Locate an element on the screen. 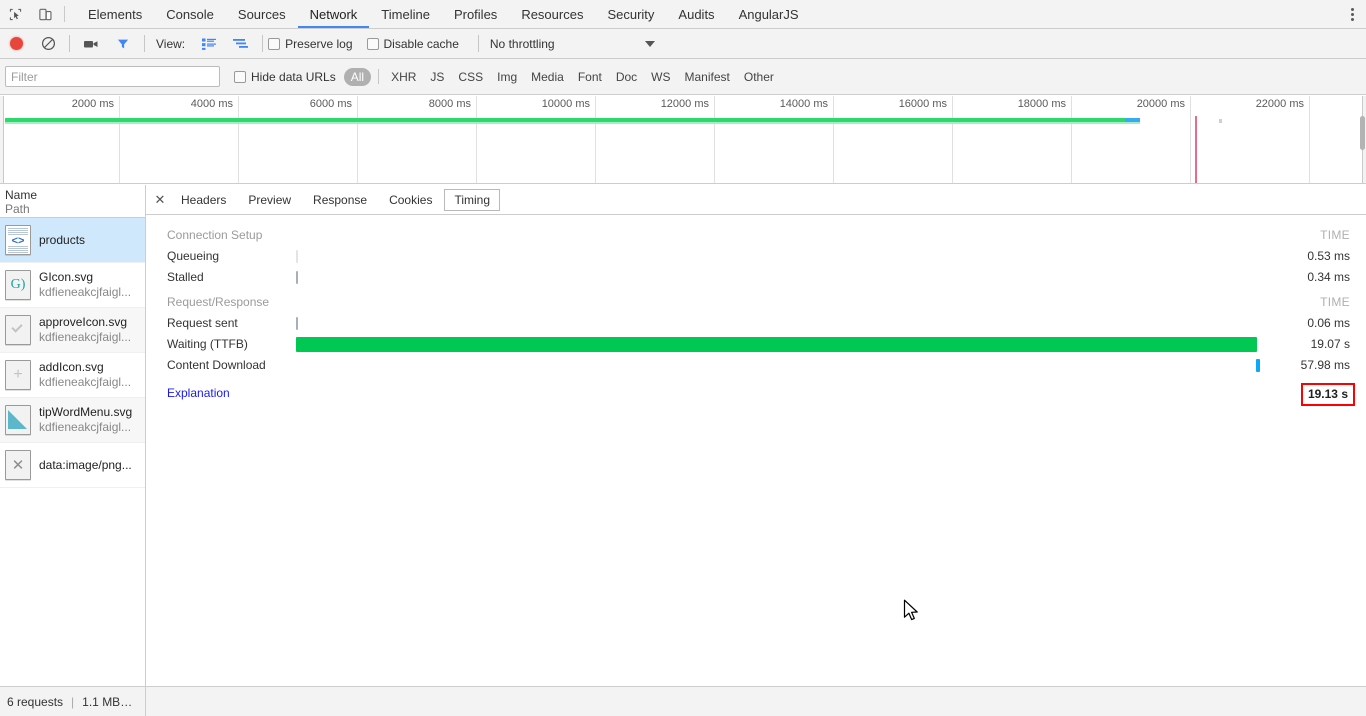  tick-label: 14000 ms is located at coordinates (803, 104).